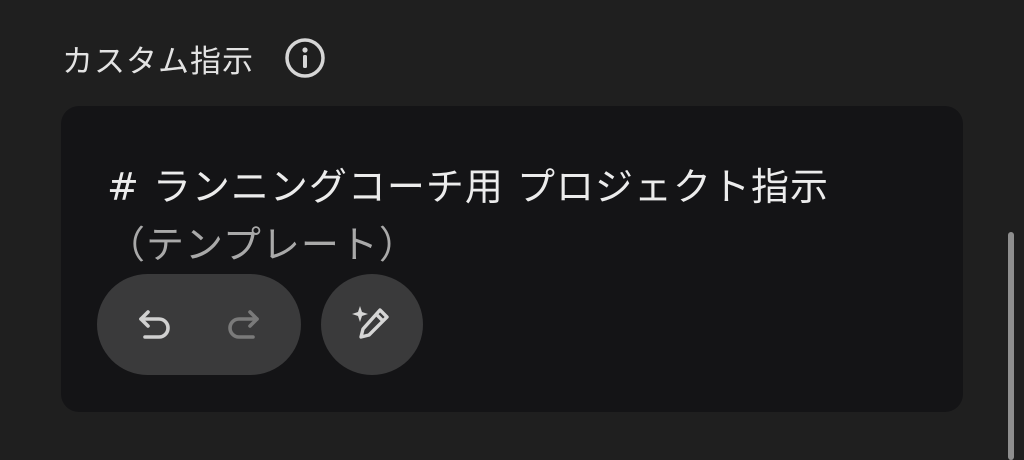  I want to click on section-header: カスタム指示, so click(194, 58).